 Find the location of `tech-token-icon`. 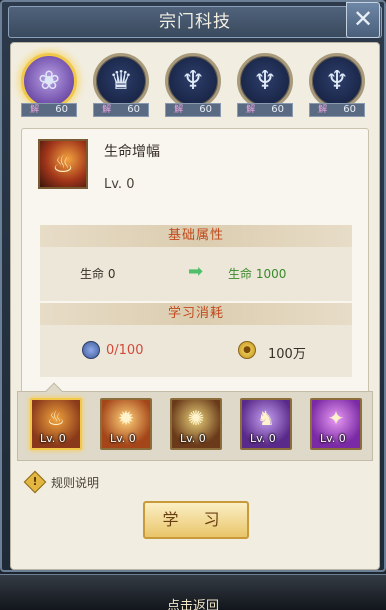

tech-token-icon is located at coordinates (91, 350).